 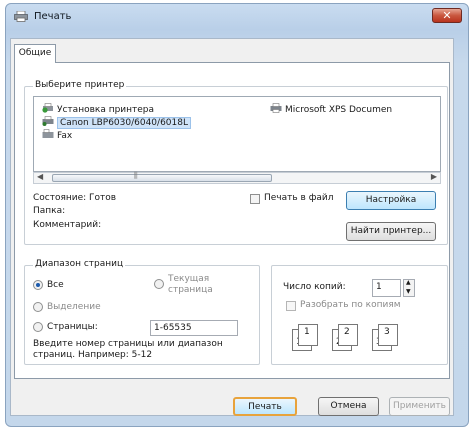 I want to click on printer-list-scrollbar: ◀ ⫼ ▶, so click(x=237, y=177).